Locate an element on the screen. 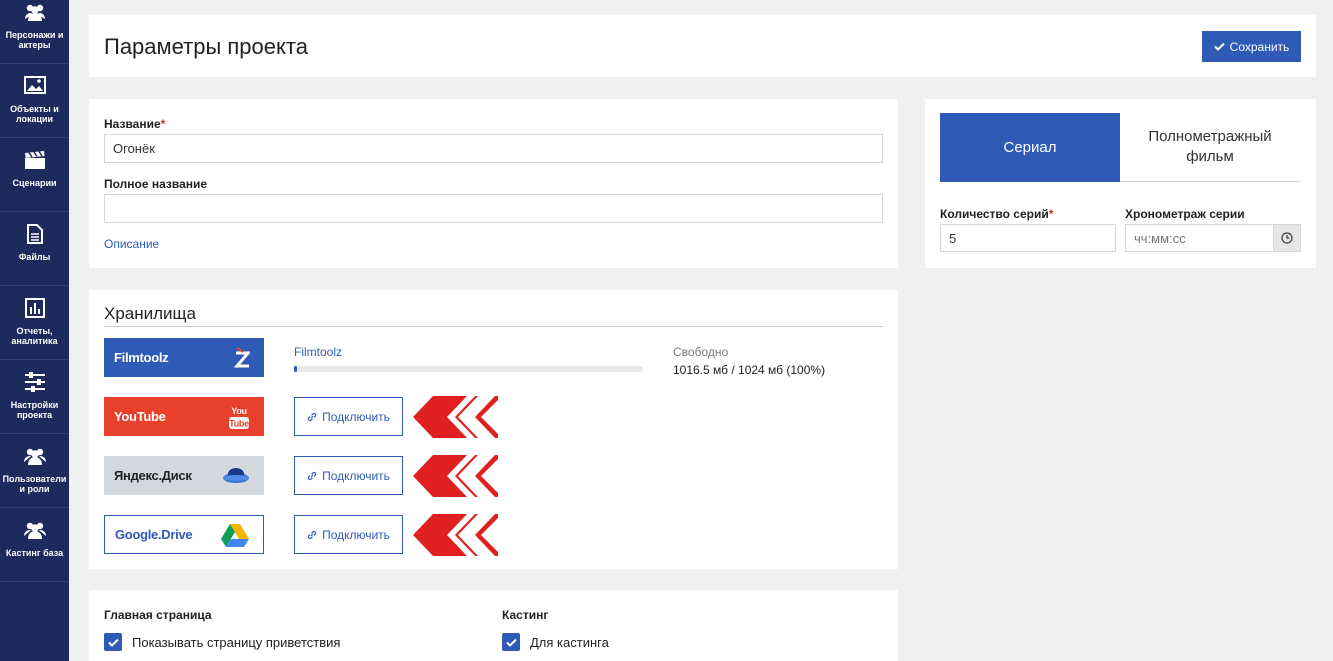 Image resolution: width=1333 pixels, height=661 pixels. svg-text: Tube is located at coordinates (239, 423).